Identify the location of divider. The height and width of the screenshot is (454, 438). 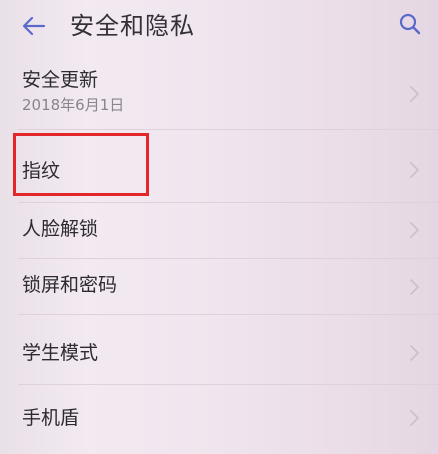
(228, 314).